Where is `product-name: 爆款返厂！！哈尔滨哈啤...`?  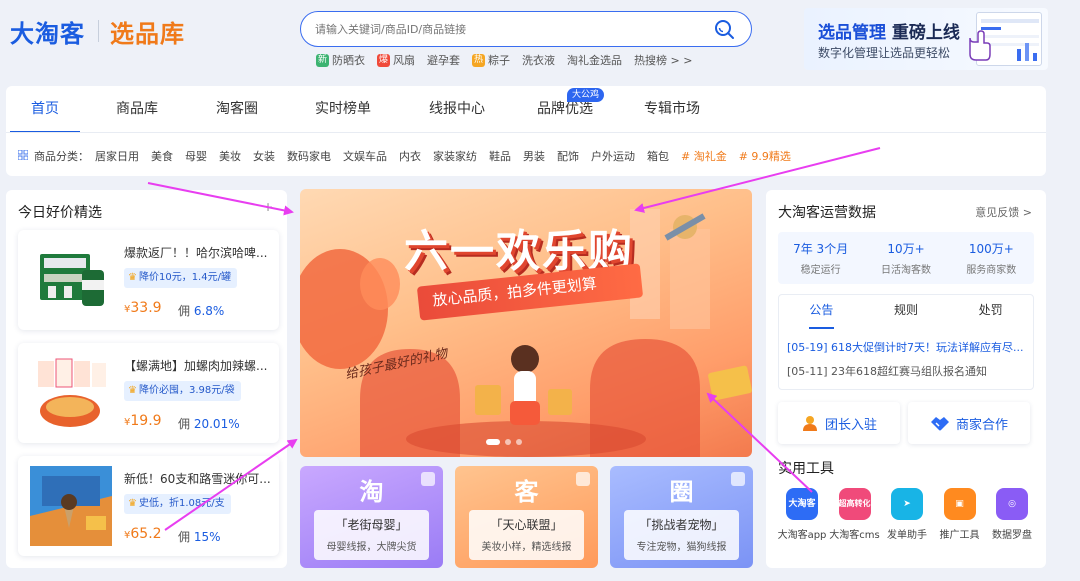
product-name: 爆款返厂！！哈尔滨哈啤... is located at coordinates (198, 252).